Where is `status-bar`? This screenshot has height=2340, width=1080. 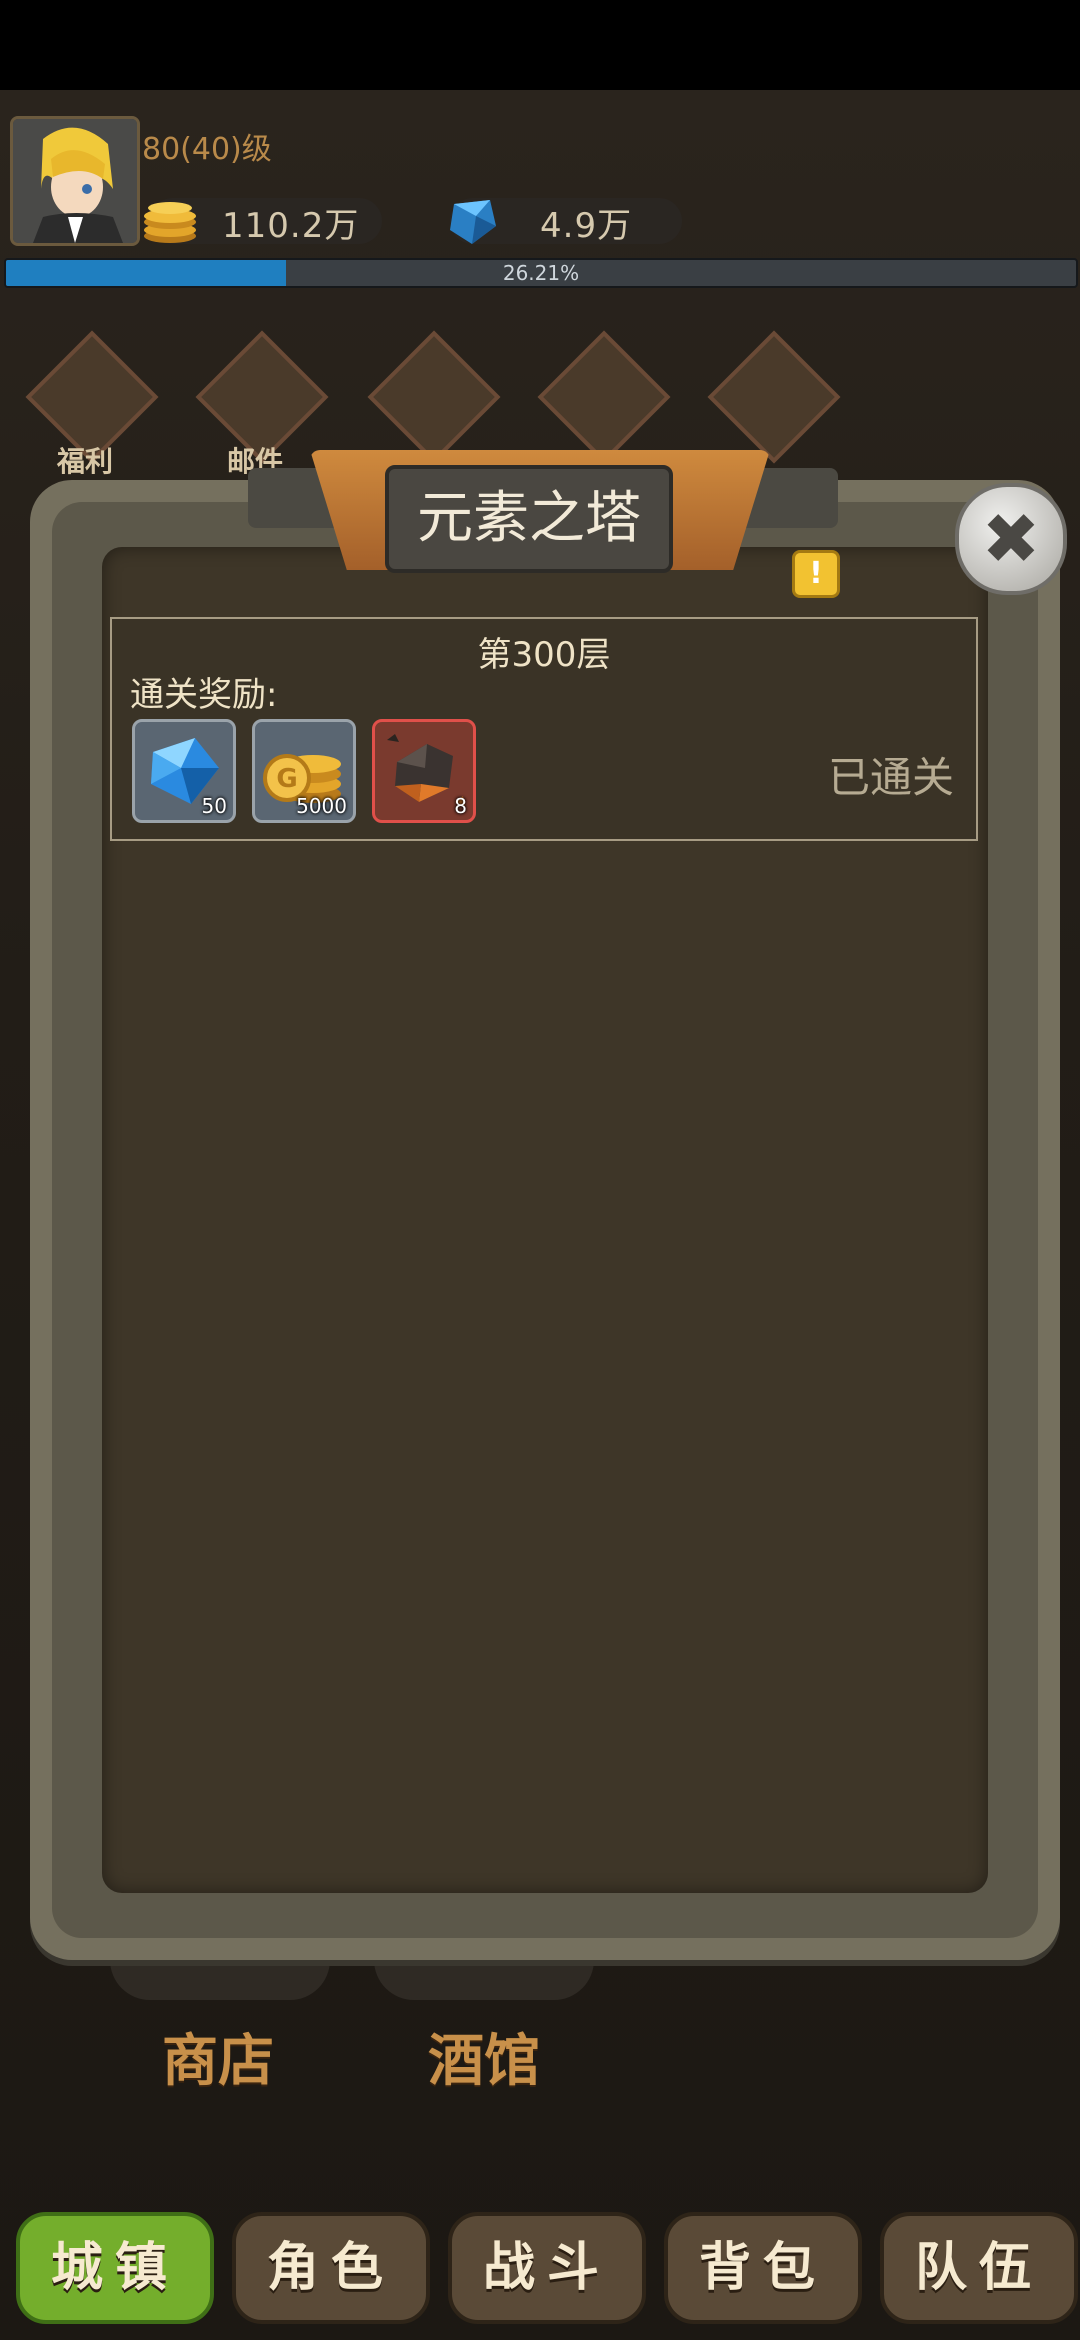 status-bar is located at coordinates (540, 45).